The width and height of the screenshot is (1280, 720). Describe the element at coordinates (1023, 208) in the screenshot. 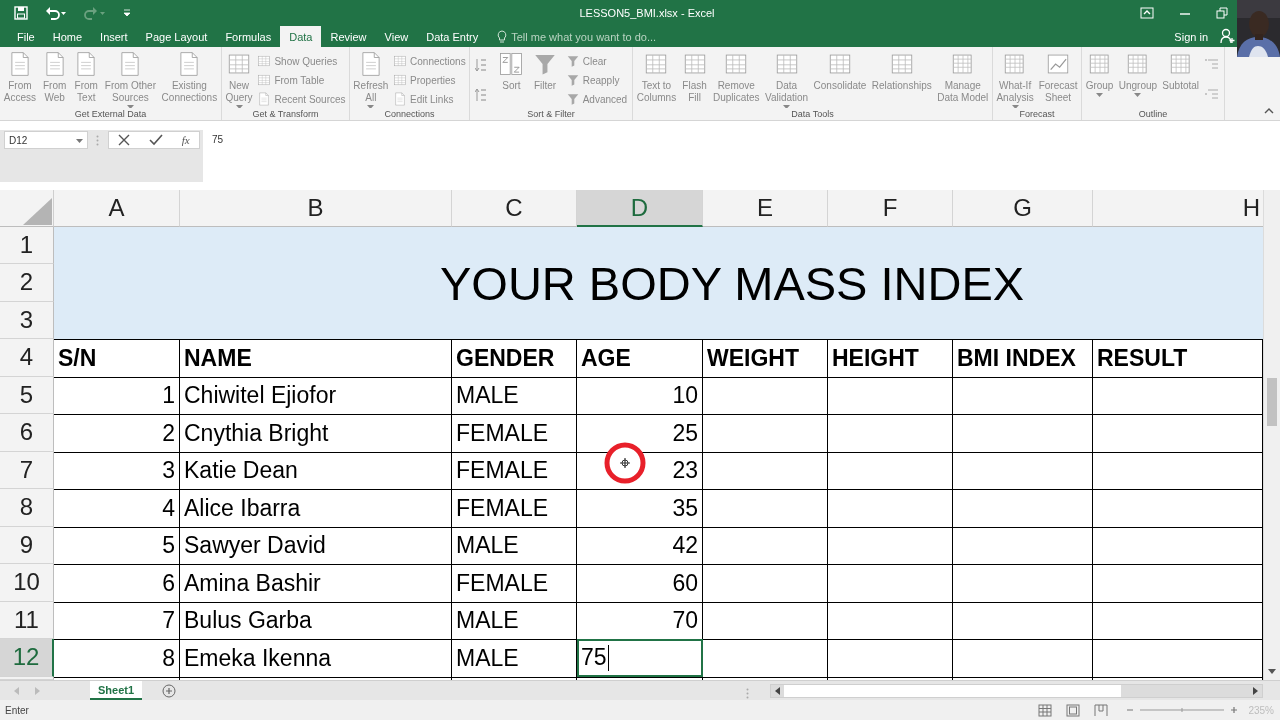

I see `column-header: G` at that location.